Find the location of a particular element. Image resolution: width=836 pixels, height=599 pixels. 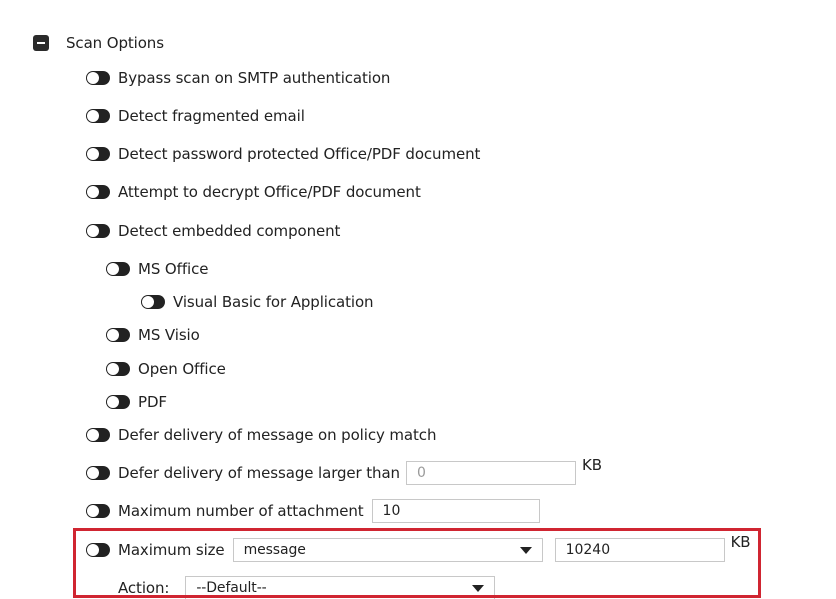

collapse-minus-icon is located at coordinates (41, 43).